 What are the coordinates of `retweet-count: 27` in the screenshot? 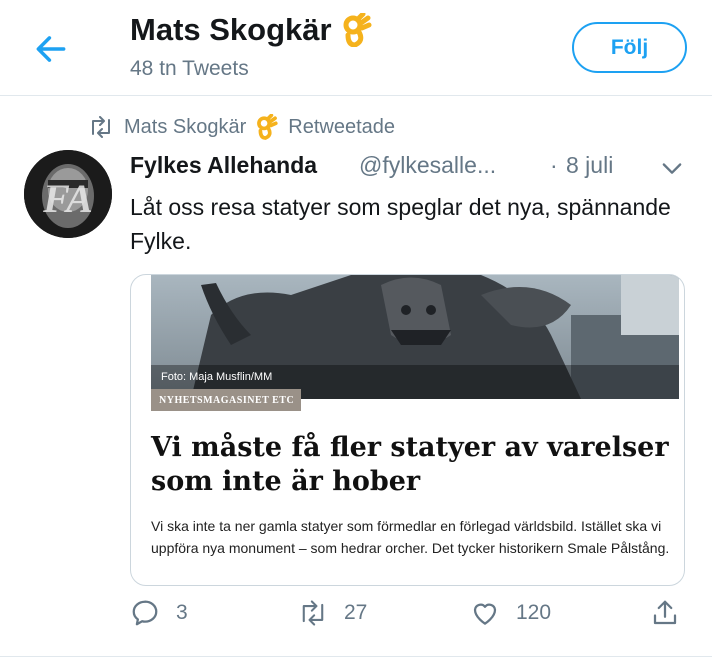 It's located at (356, 612).